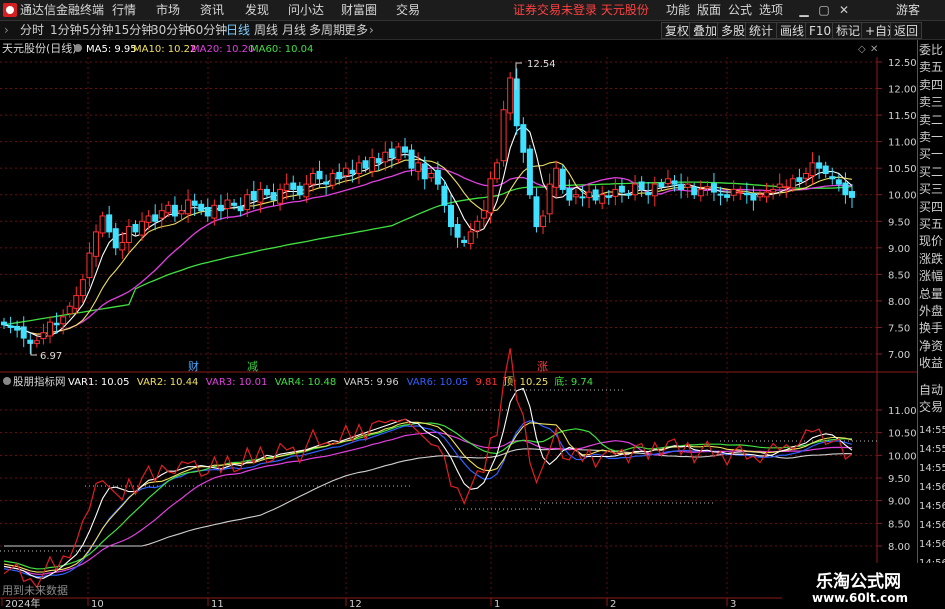 Image resolution: width=945 pixels, height=609 pixels. I want to click on period-tab-weekly: 周线, so click(266, 30).